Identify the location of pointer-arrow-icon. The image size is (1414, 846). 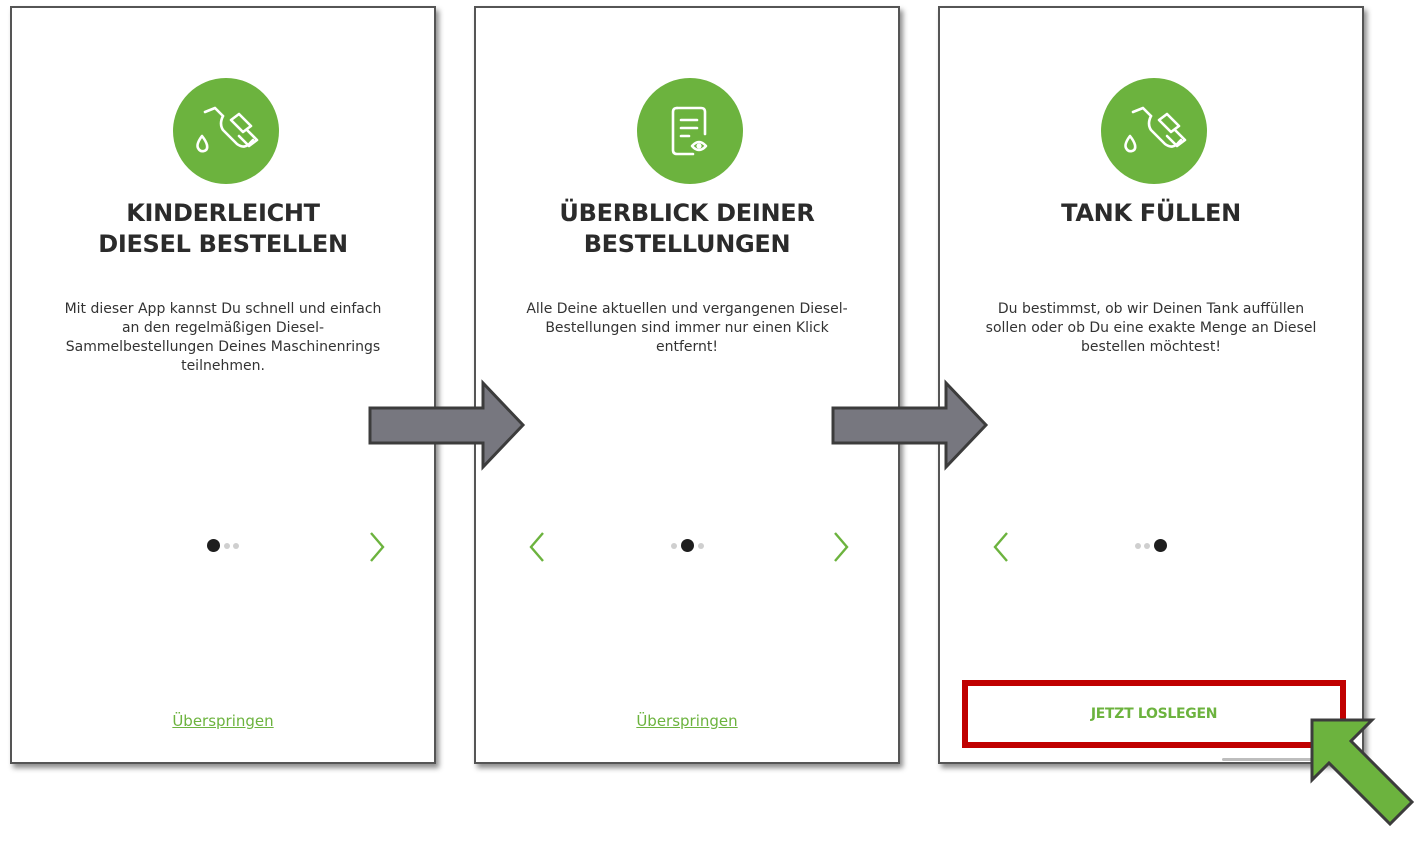
(1362, 772).